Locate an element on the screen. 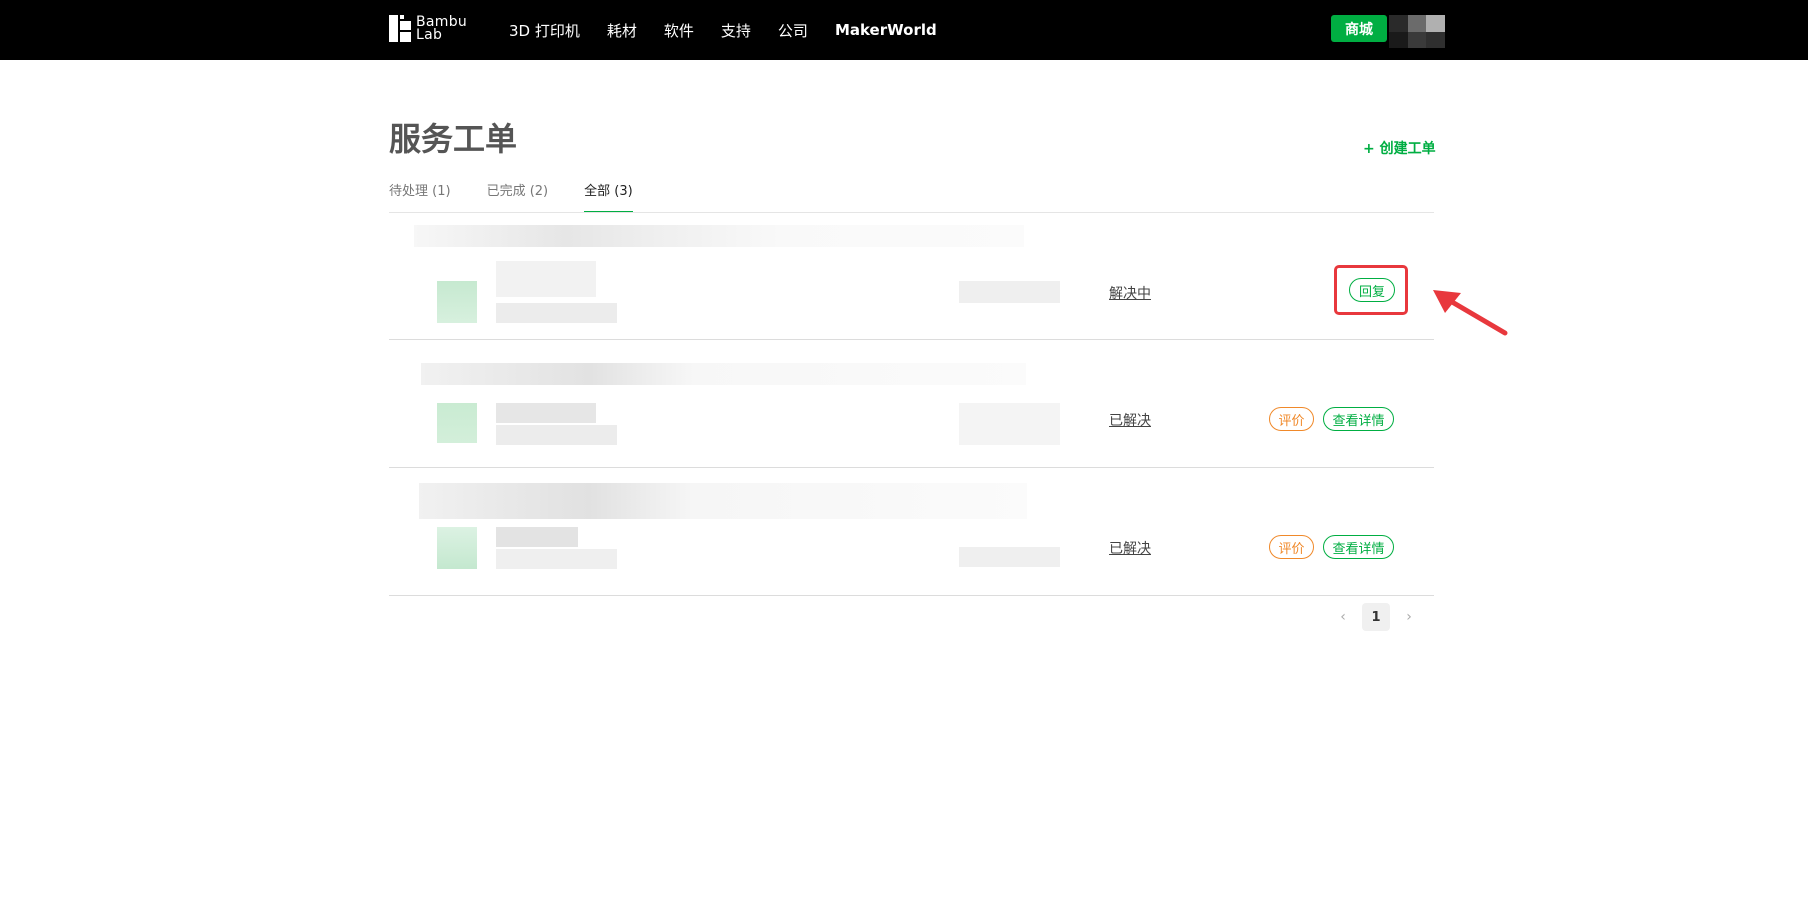 This screenshot has width=1808, height=901. tab-all: 全部 (3) is located at coordinates (608, 196).